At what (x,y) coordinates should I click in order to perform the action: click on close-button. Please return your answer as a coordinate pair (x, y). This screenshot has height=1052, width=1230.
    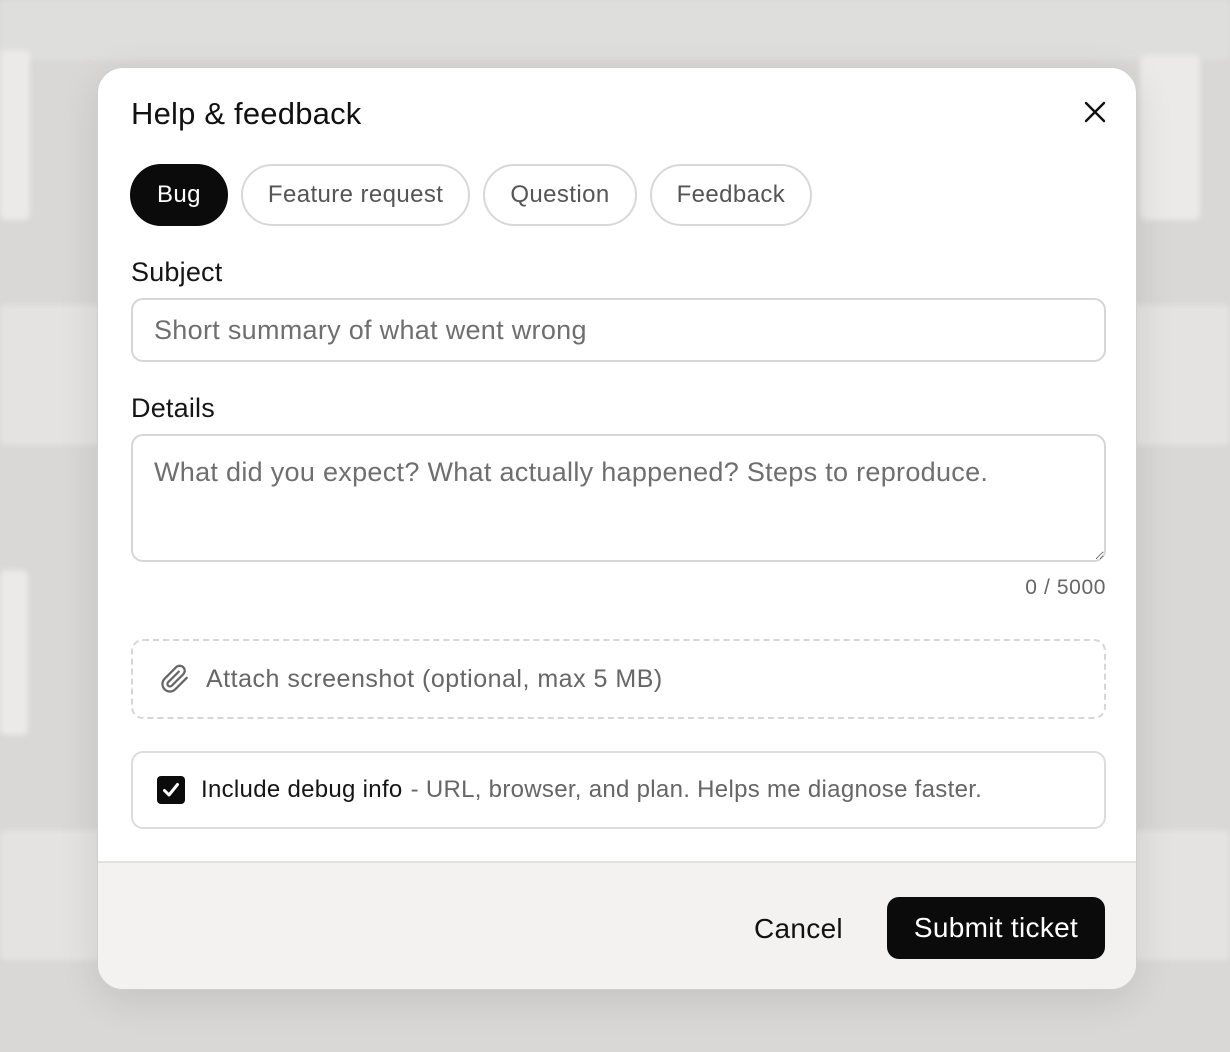
    Looking at the image, I should click on (1095, 112).